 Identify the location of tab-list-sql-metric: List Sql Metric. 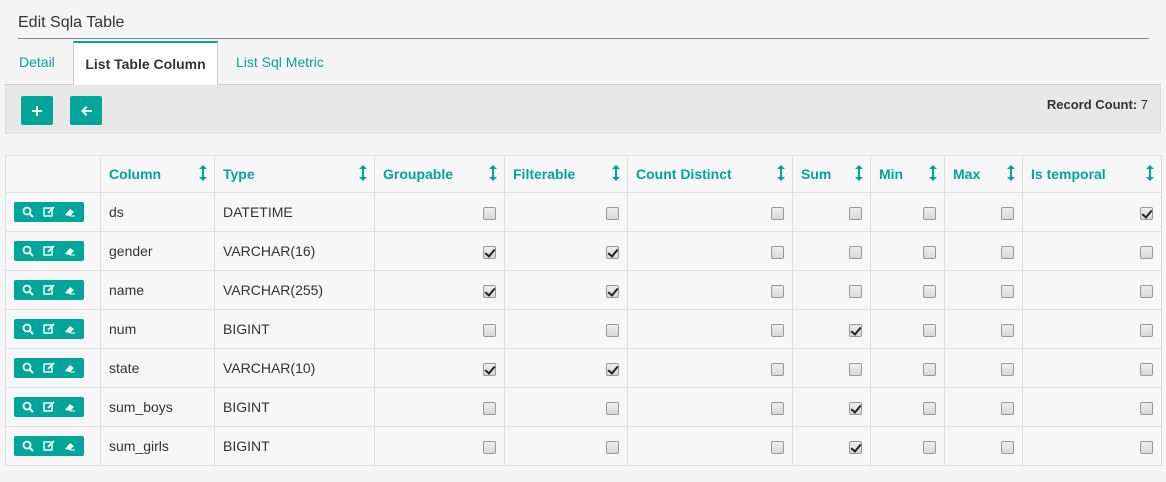
(280, 63).